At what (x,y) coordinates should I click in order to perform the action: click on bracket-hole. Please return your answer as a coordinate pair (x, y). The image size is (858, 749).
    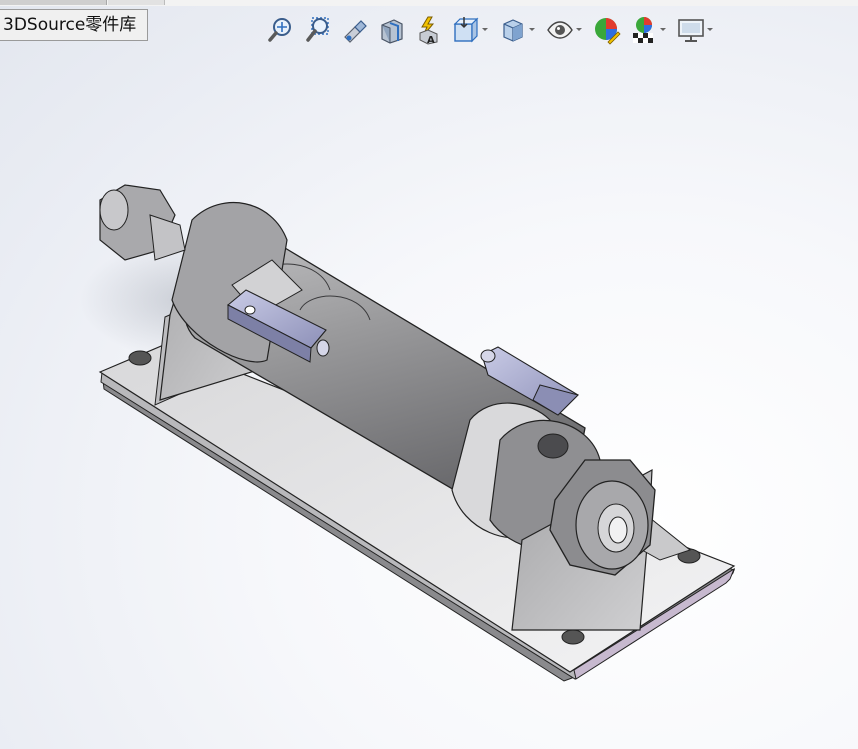
    Looking at the image, I should click on (553, 446).